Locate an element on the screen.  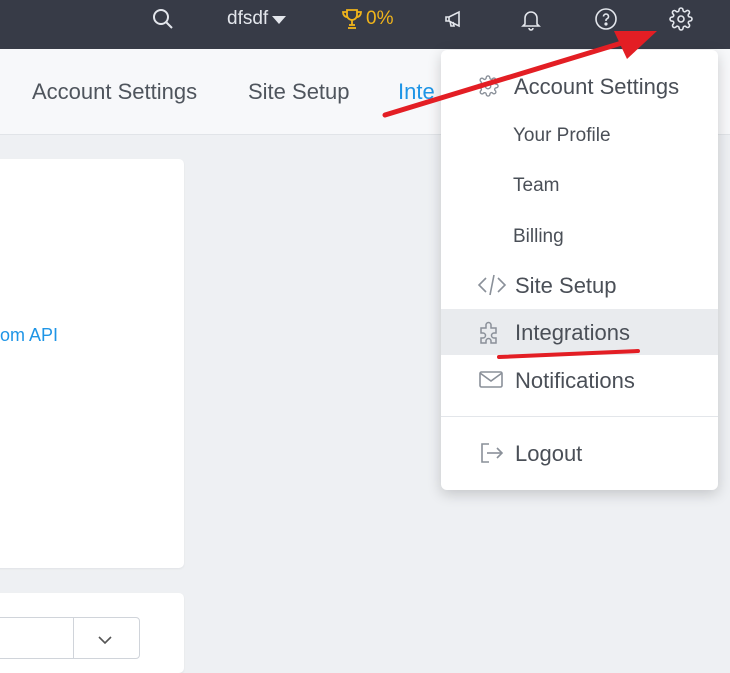
username-label: dfsdf is located at coordinates (248, 18).